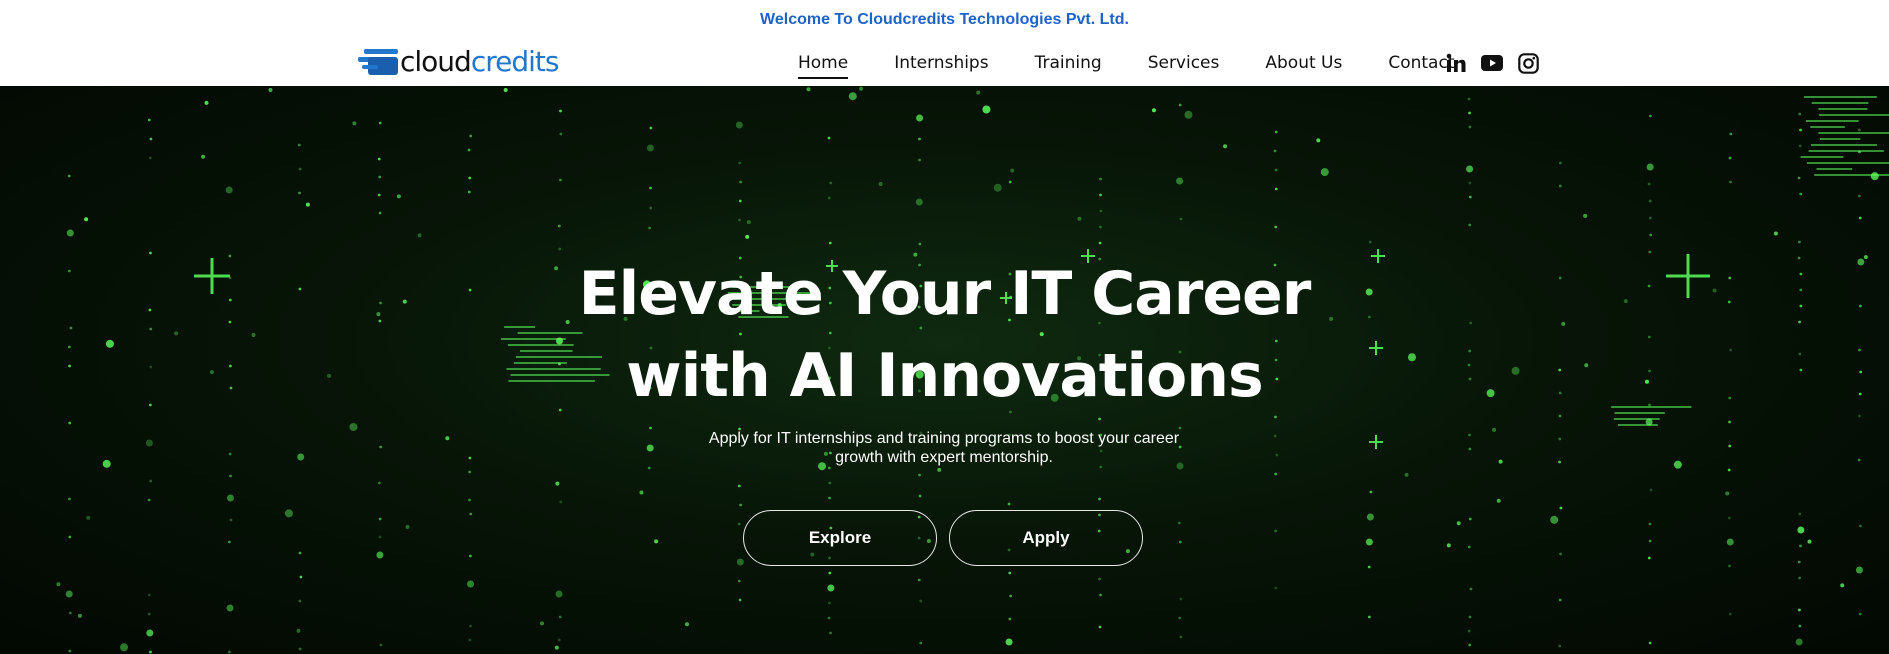 The height and width of the screenshot is (654, 1889). What do you see at coordinates (945, 294) in the screenshot?
I see `hero-title-line1: Elevate Your IT Career` at bounding box center [945, 294].